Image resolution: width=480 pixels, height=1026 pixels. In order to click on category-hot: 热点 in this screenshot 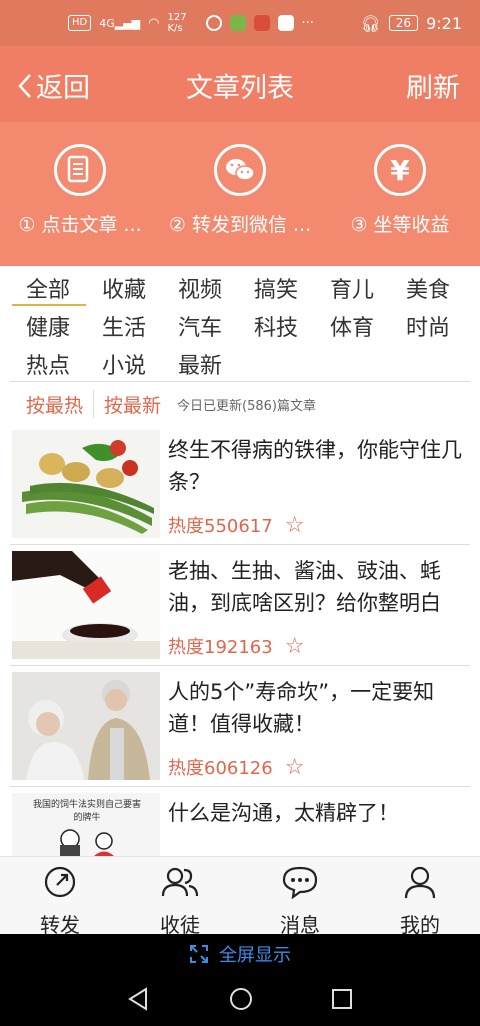, I will do `click(48, 364)`.